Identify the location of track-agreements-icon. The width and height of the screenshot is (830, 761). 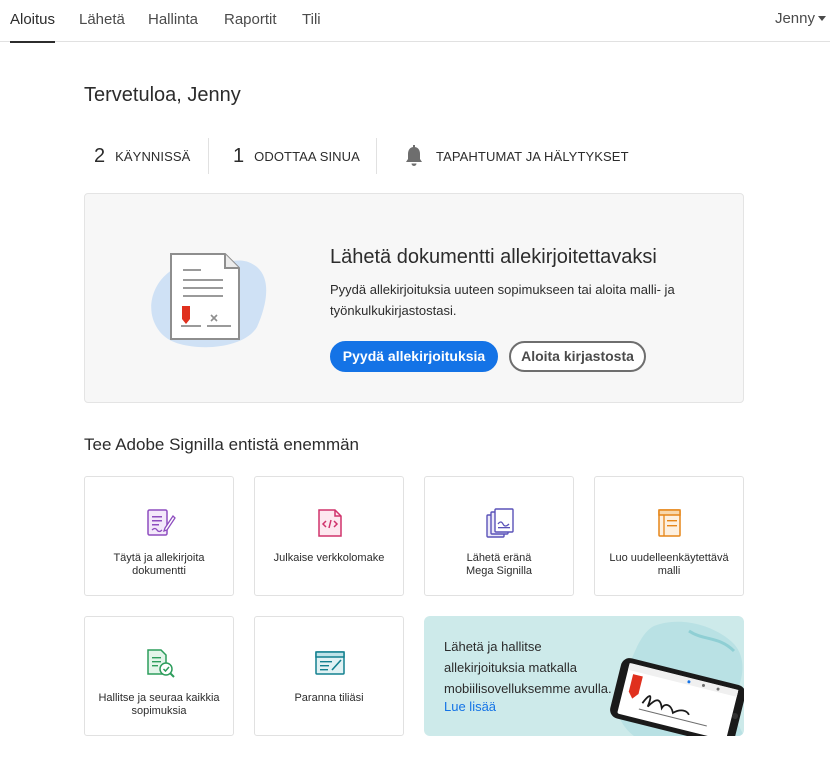
(161, 663).